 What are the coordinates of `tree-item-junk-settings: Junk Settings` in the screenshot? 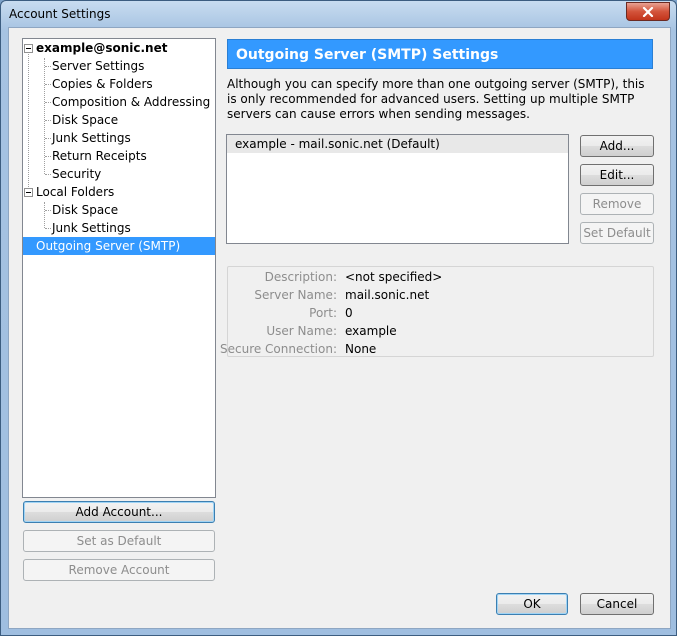 It's located at (119, 138).